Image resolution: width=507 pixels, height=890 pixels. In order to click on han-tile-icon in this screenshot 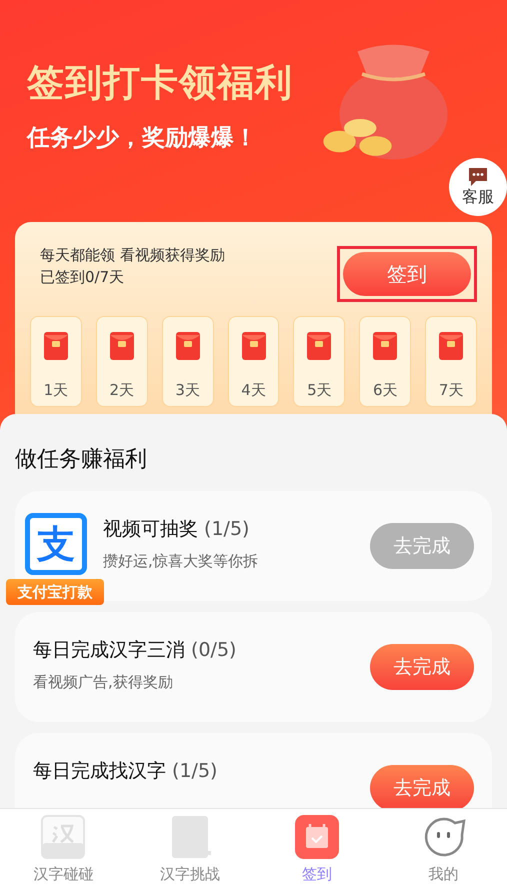, I will do `click(63, 837)`.